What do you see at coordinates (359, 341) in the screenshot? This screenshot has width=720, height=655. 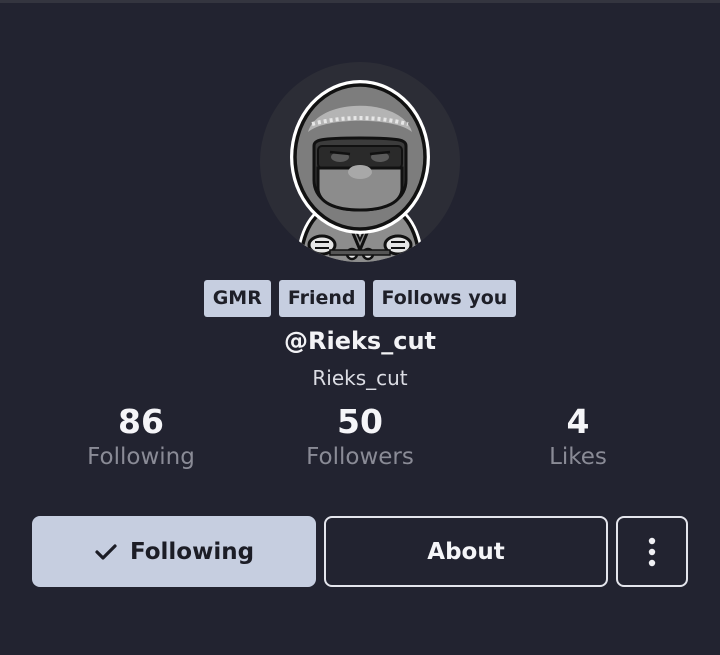 I see `profile-handle: @Rieks_cut` at bounding box center [359, 341].